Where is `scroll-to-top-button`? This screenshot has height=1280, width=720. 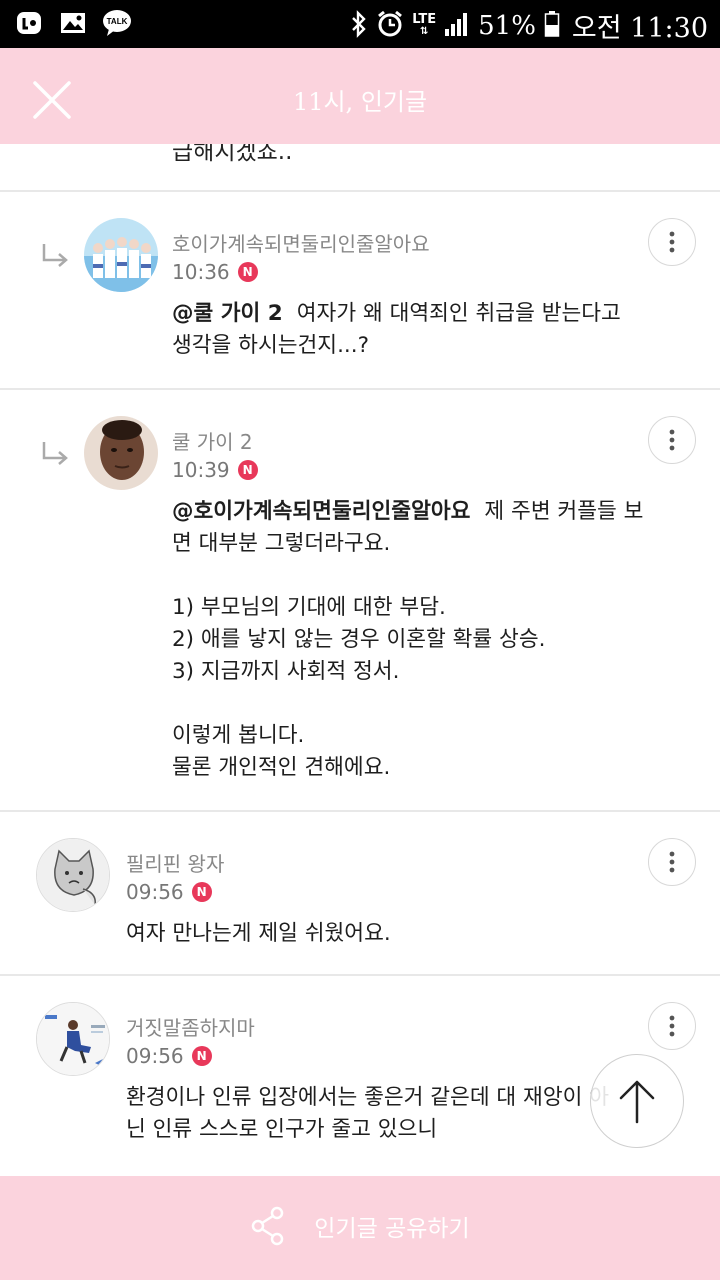
scroll-to-top-button is located at coordinates (637, 1101).